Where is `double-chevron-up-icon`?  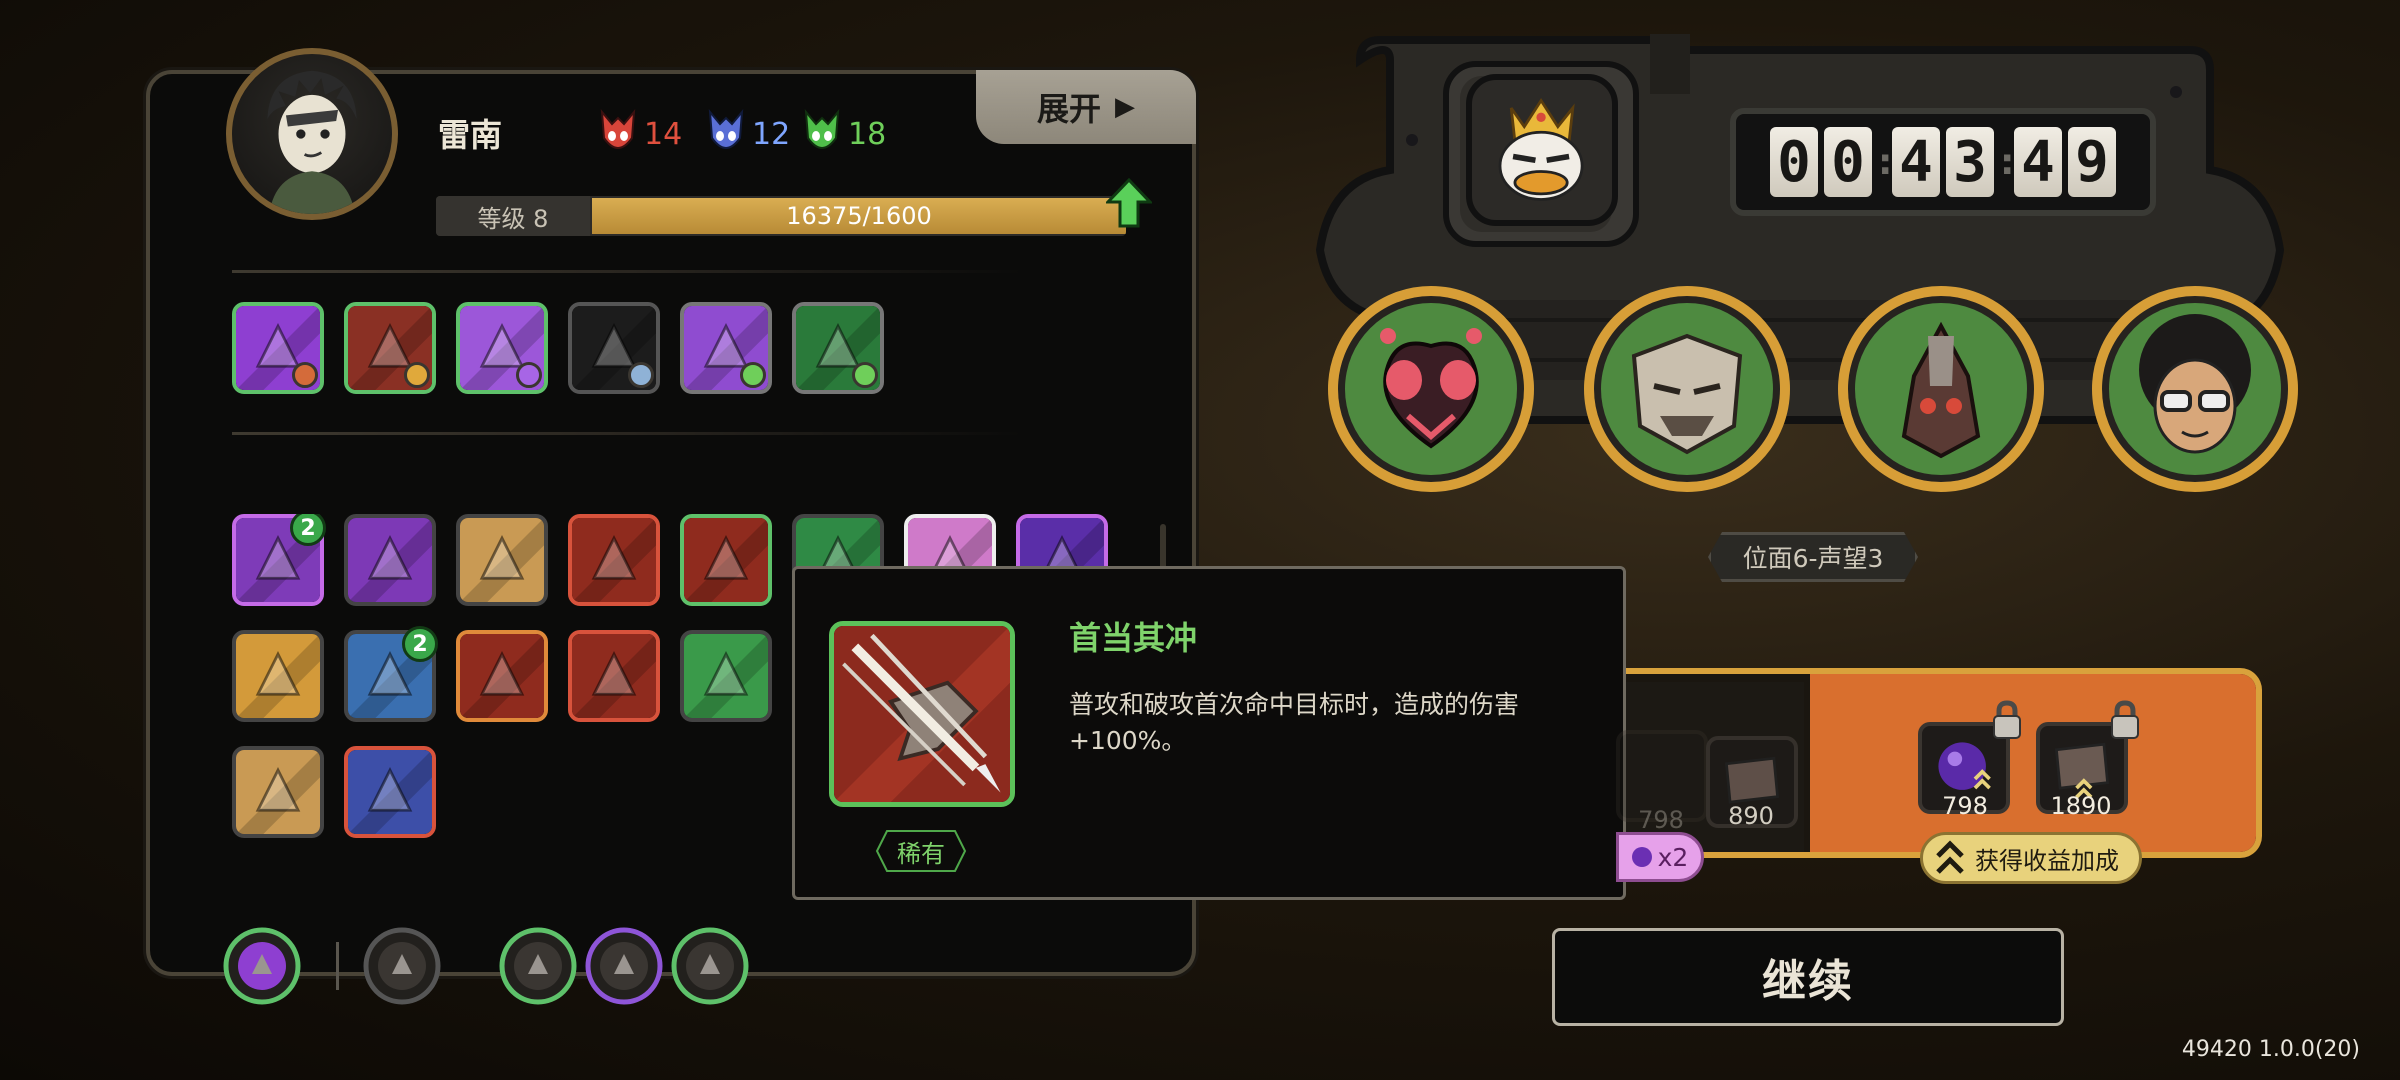
double-chevron-up-icon is located at coordinates (1950, 857).